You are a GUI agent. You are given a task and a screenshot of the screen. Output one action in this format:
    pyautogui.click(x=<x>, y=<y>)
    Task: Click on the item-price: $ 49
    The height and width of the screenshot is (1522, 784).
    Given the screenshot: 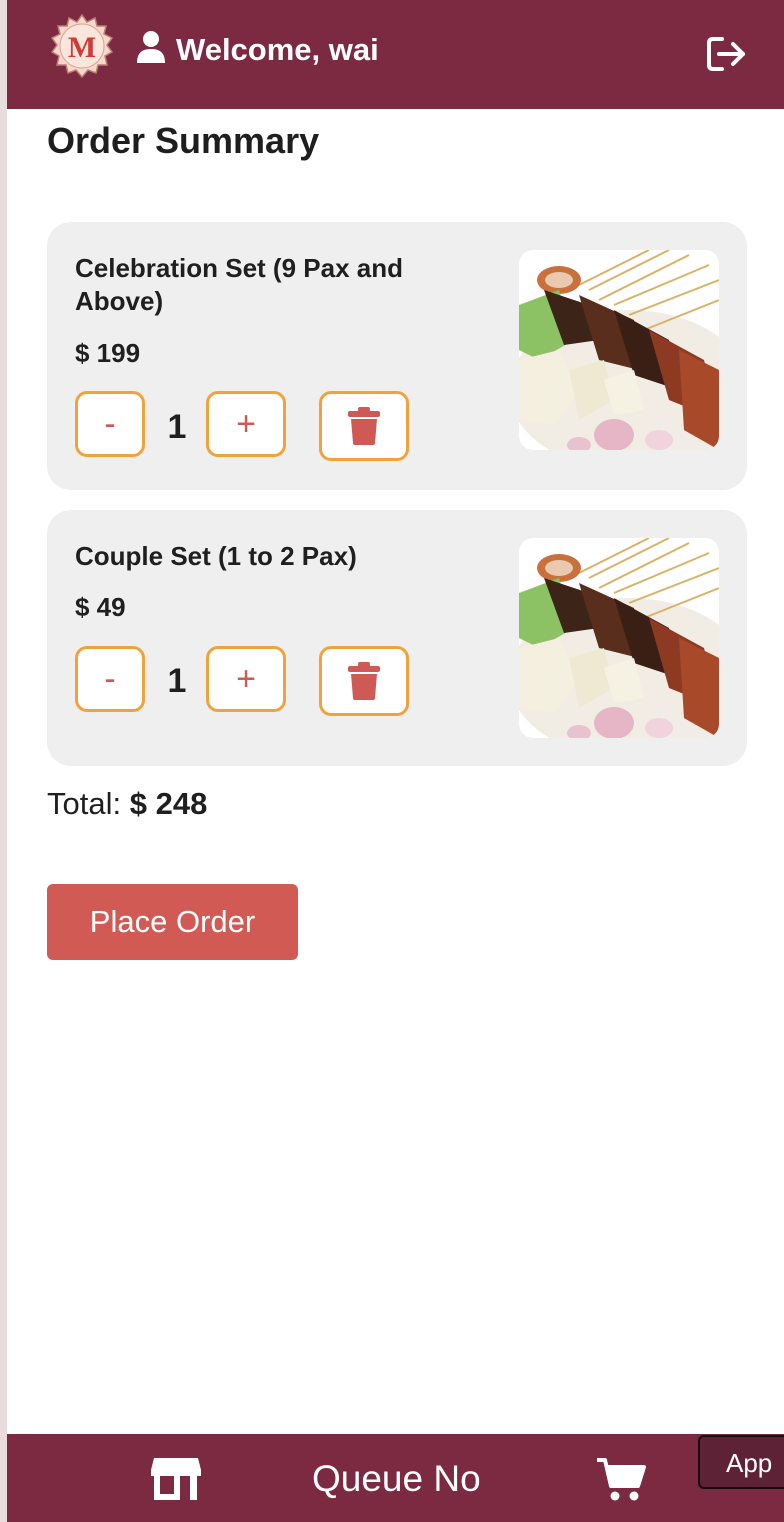 What is the action you would take?
    pyautogui.click(x=100, y=607)
    